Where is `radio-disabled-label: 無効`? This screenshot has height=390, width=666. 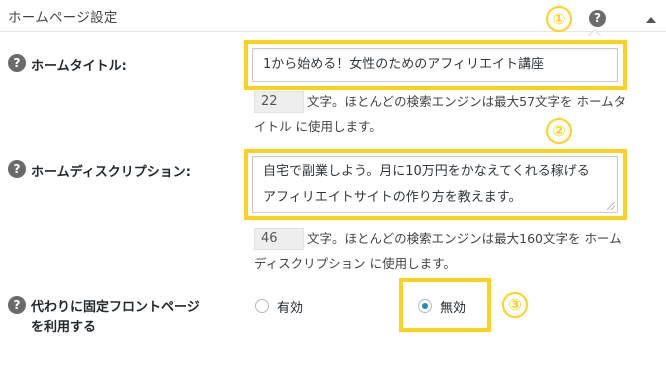 radio-disabled-label: 無効 is located at coordinates (453, 306).